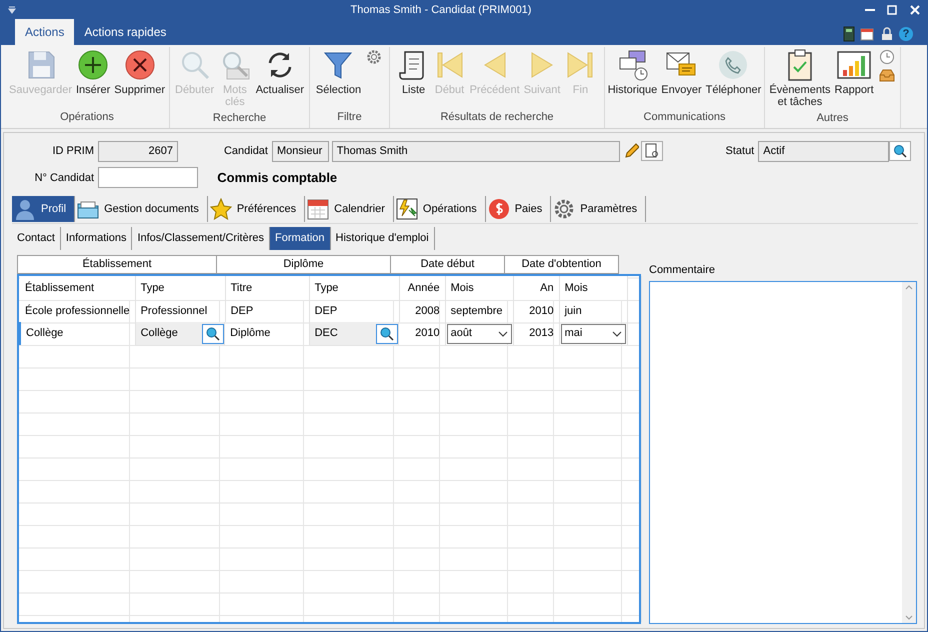 The width and height of the screenshot is (928, 632). What do you see at coordinates (833, 118) in the screenshot?
I see `group-label: Autres` at bounding box center [833, 118].